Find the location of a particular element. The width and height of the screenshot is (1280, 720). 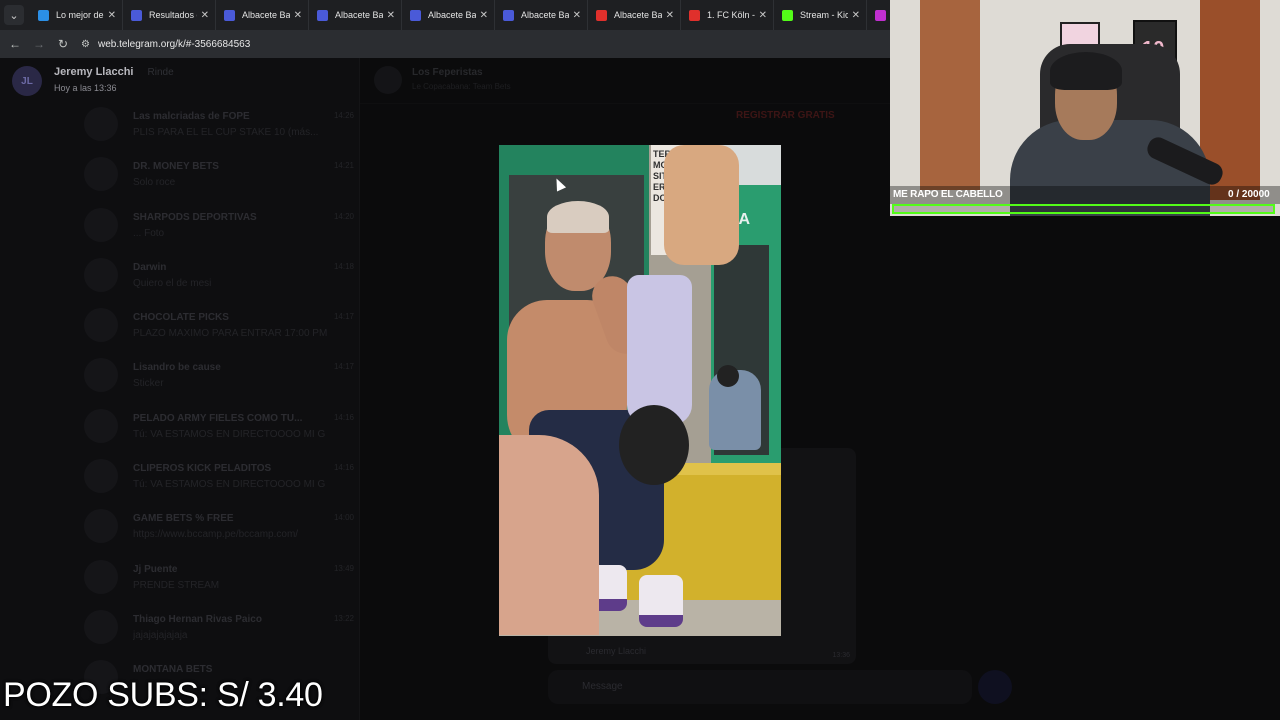

chat-text: DR. MONEY BETS 14:21 Solo roce is located at coordinates (243, 170).